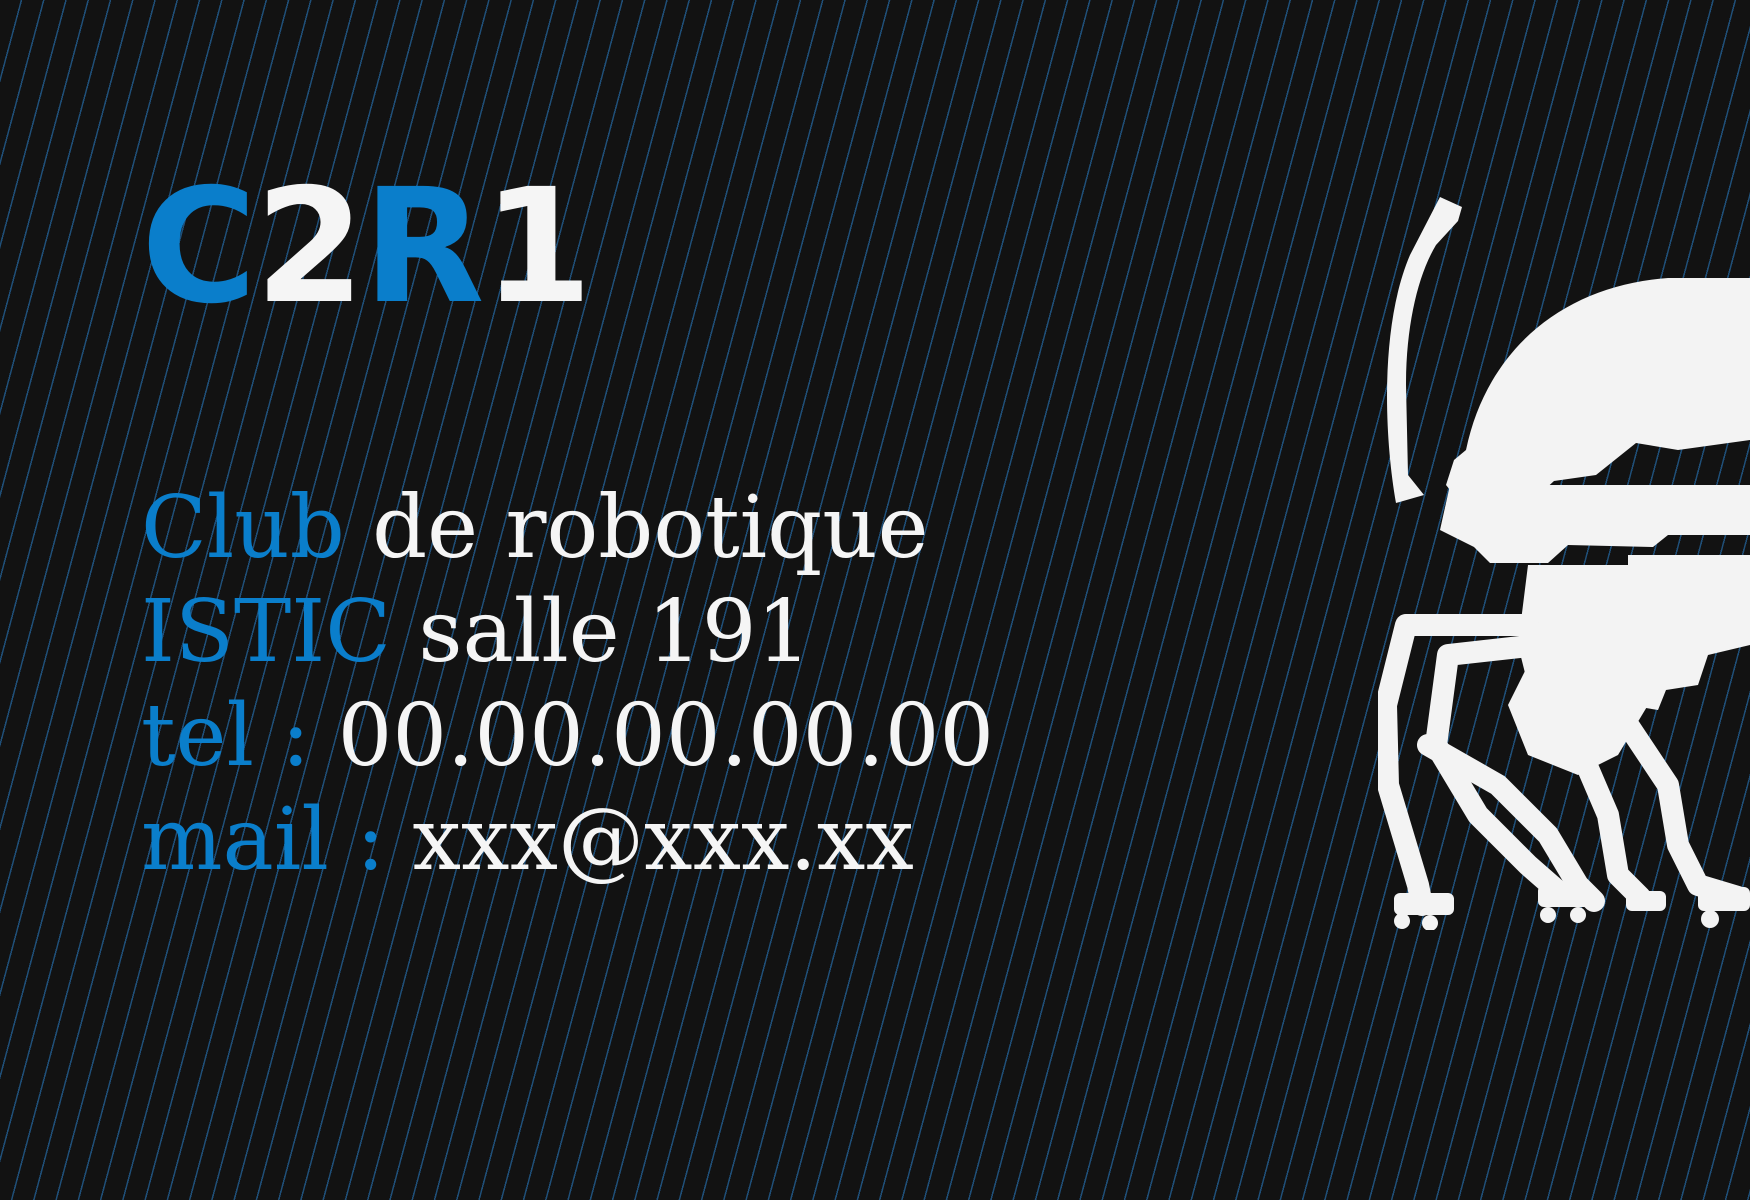  I want to click on title-digit-2: 2, so click(309, 247).